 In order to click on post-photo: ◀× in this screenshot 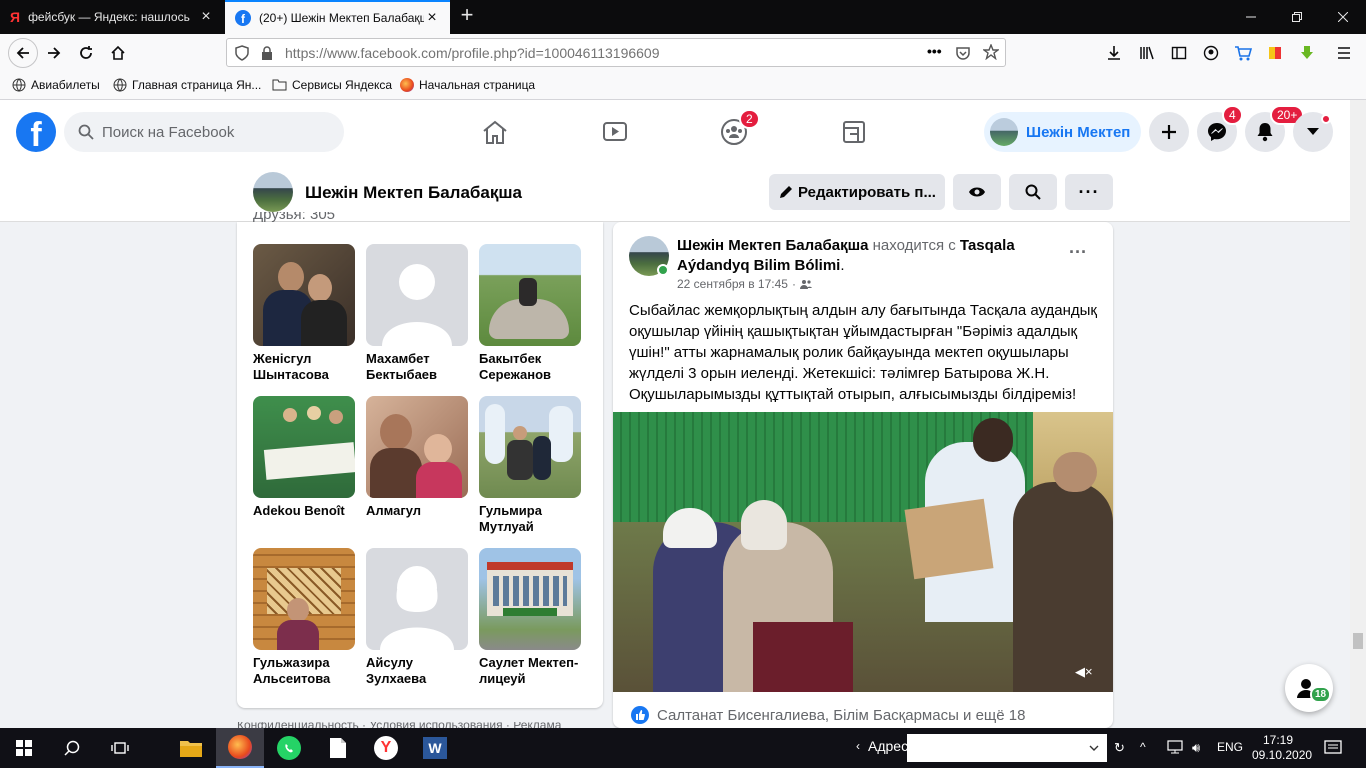, I will do `click(863, 552)`.